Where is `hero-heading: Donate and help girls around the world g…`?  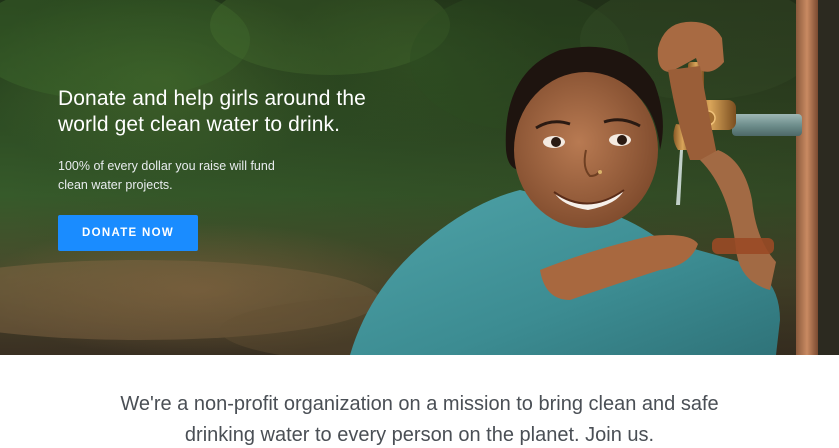
hero-heading: Donate and help girls around the world g… is located at coordinates (238, 112).